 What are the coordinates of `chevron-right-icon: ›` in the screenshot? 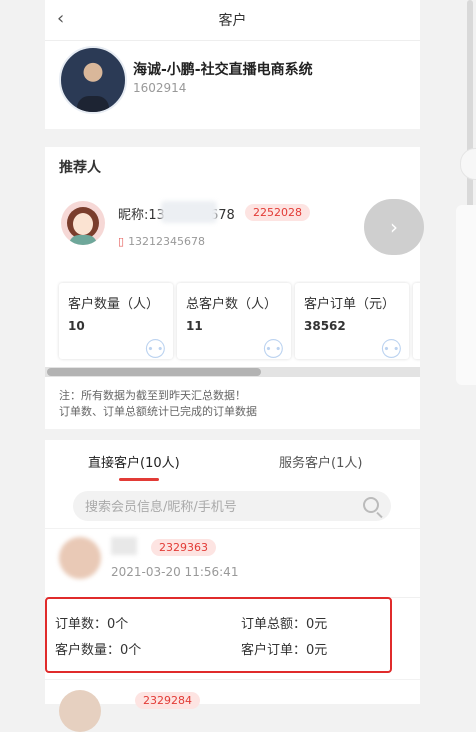 It's located at (394, 227).